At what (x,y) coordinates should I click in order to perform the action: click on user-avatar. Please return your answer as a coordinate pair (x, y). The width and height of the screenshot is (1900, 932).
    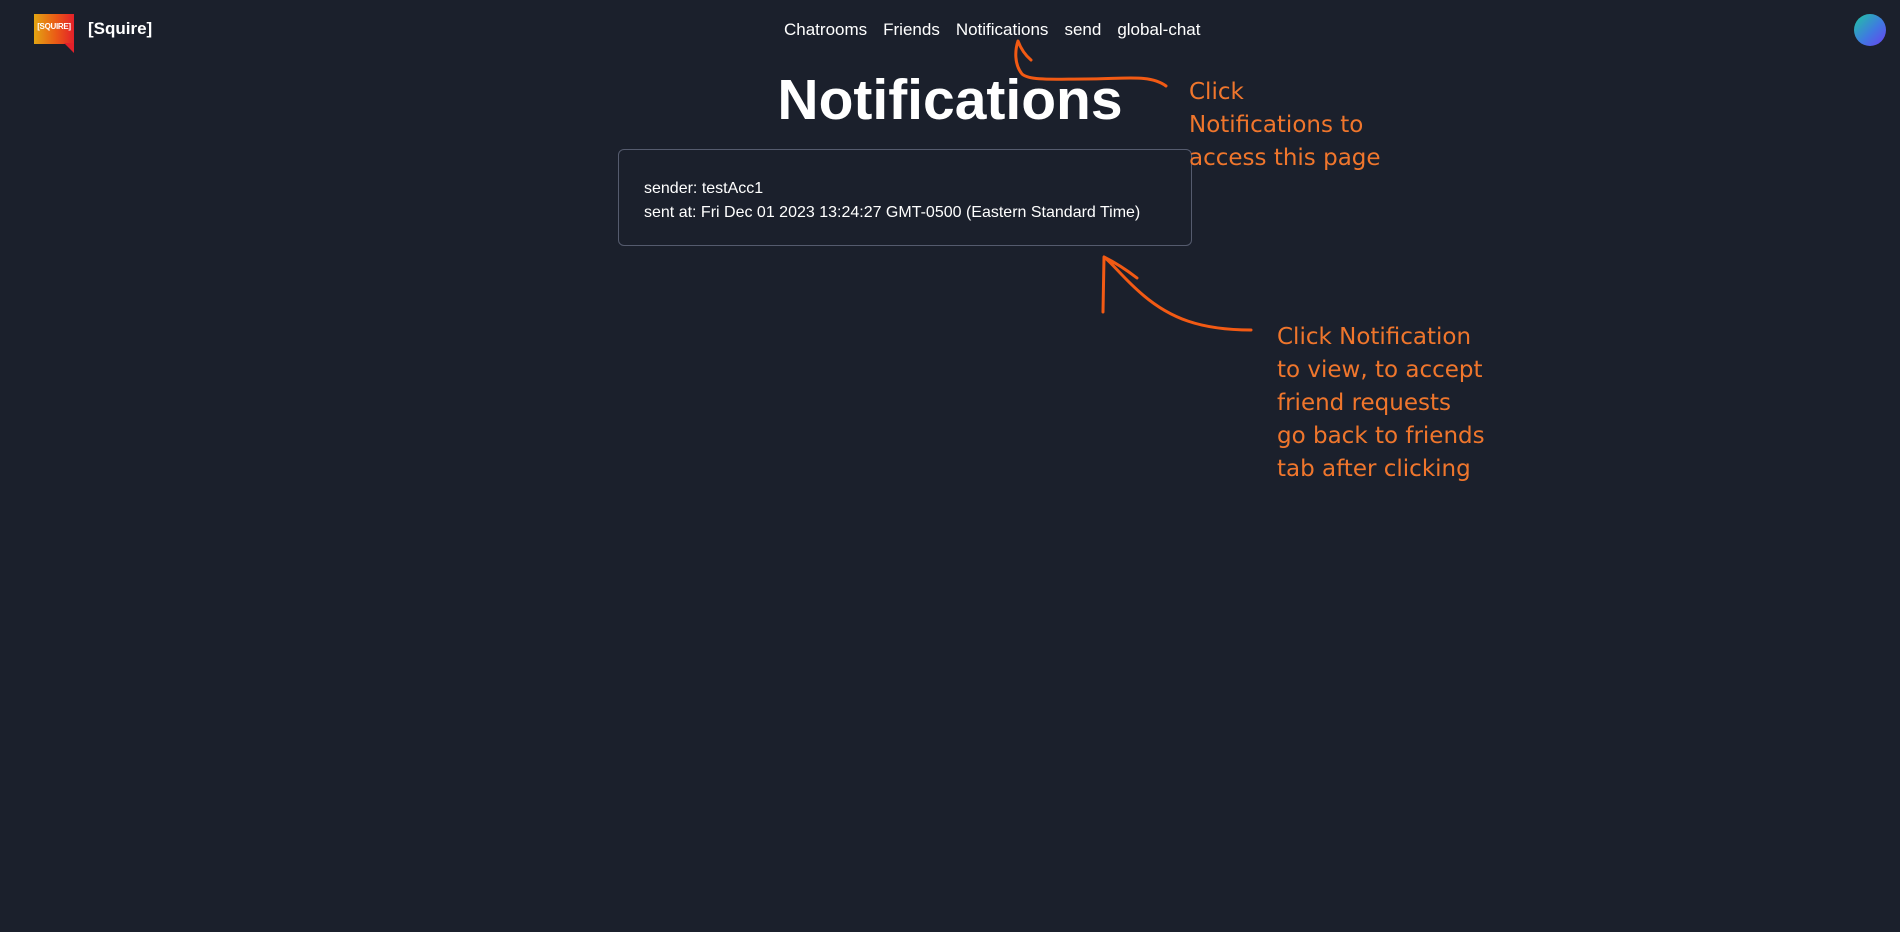
    Looking at the image, I should click on (1870, 30).